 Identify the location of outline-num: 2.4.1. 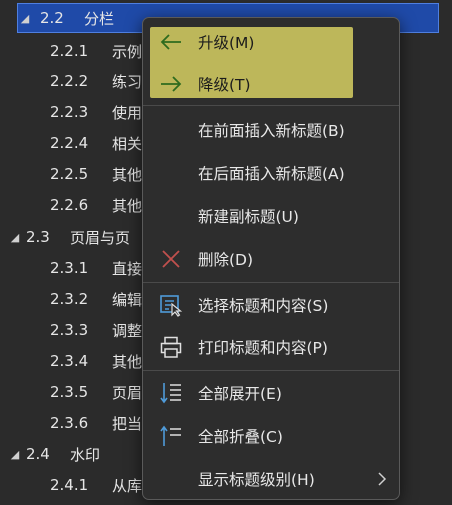
(69, 485).